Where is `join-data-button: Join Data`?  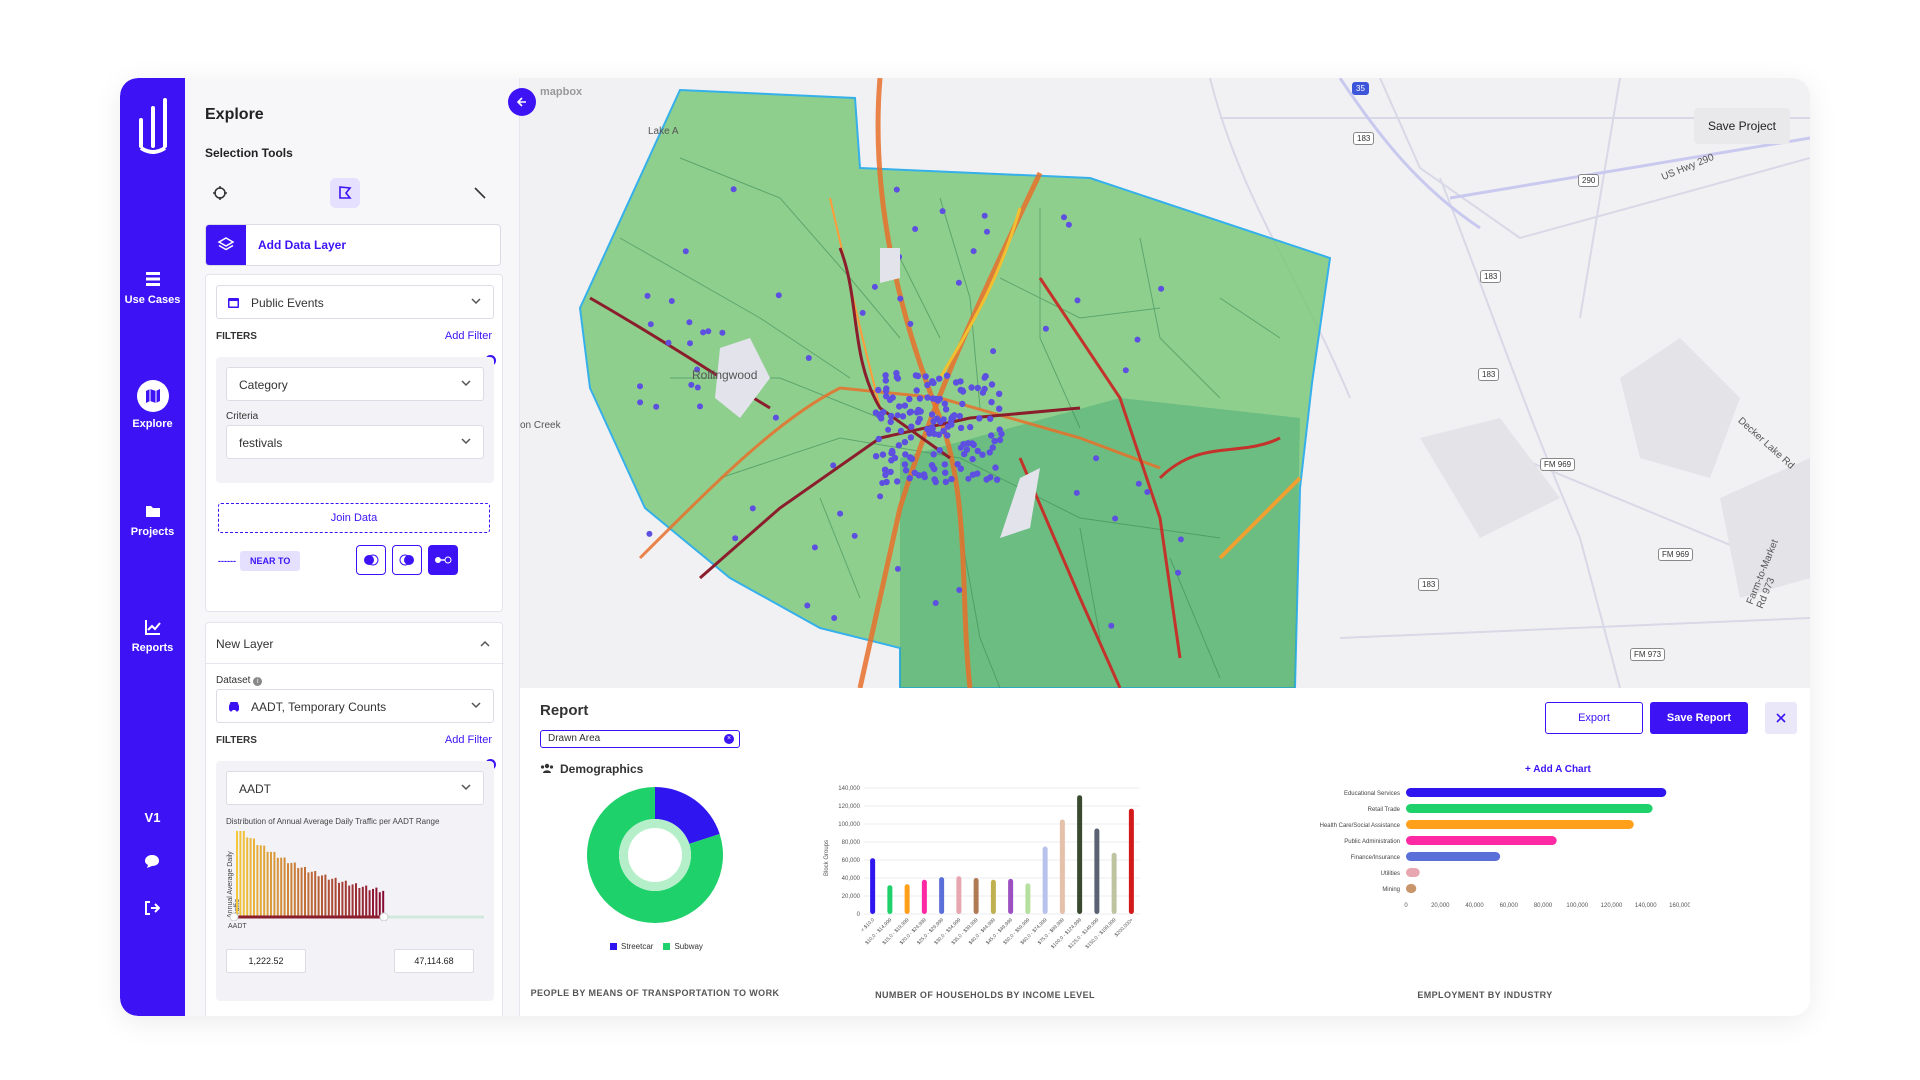 join-data-button: Join Data is located at coordinates (354, 518).